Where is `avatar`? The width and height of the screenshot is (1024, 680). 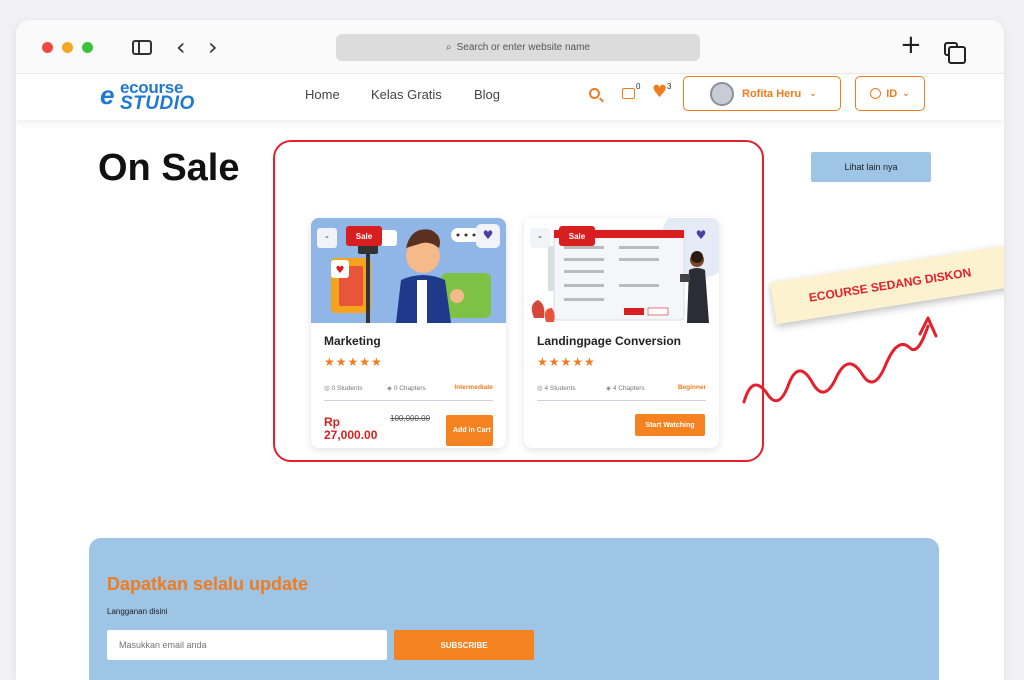
avatar is located at coordinates (722, 93).